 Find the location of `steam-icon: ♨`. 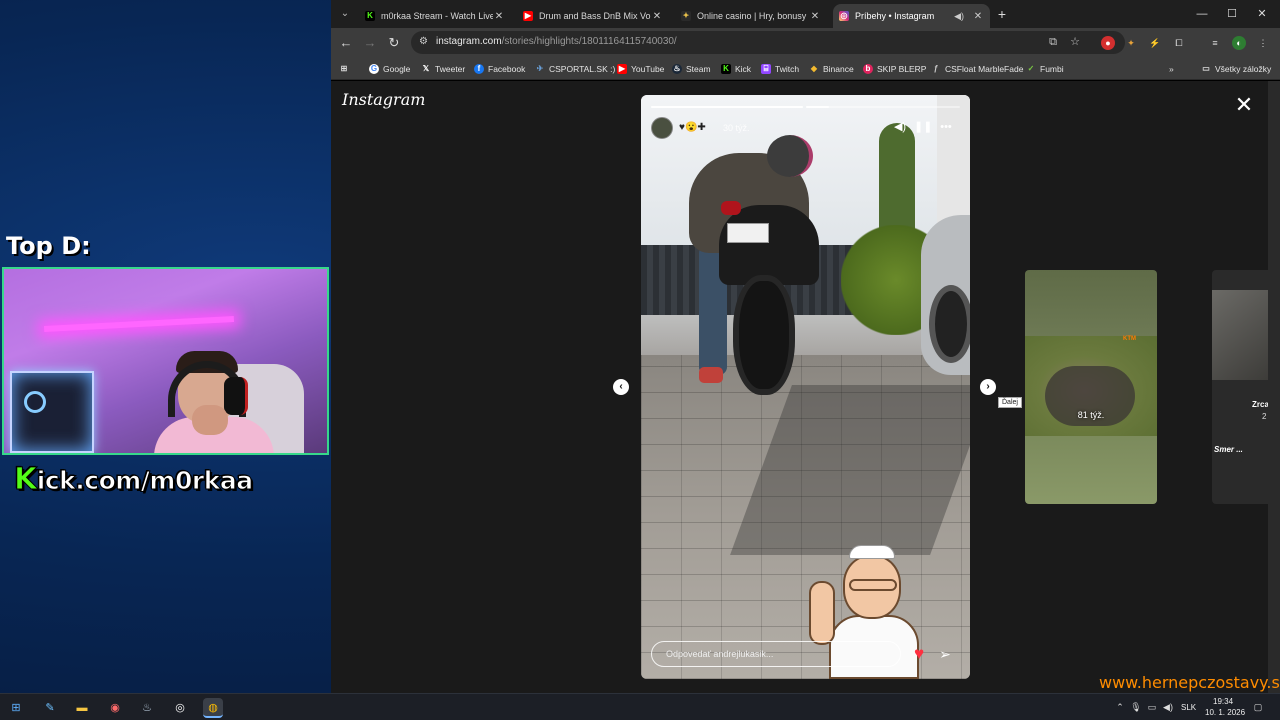

steam-icon: ♨ is located at coordinates (147, 708).